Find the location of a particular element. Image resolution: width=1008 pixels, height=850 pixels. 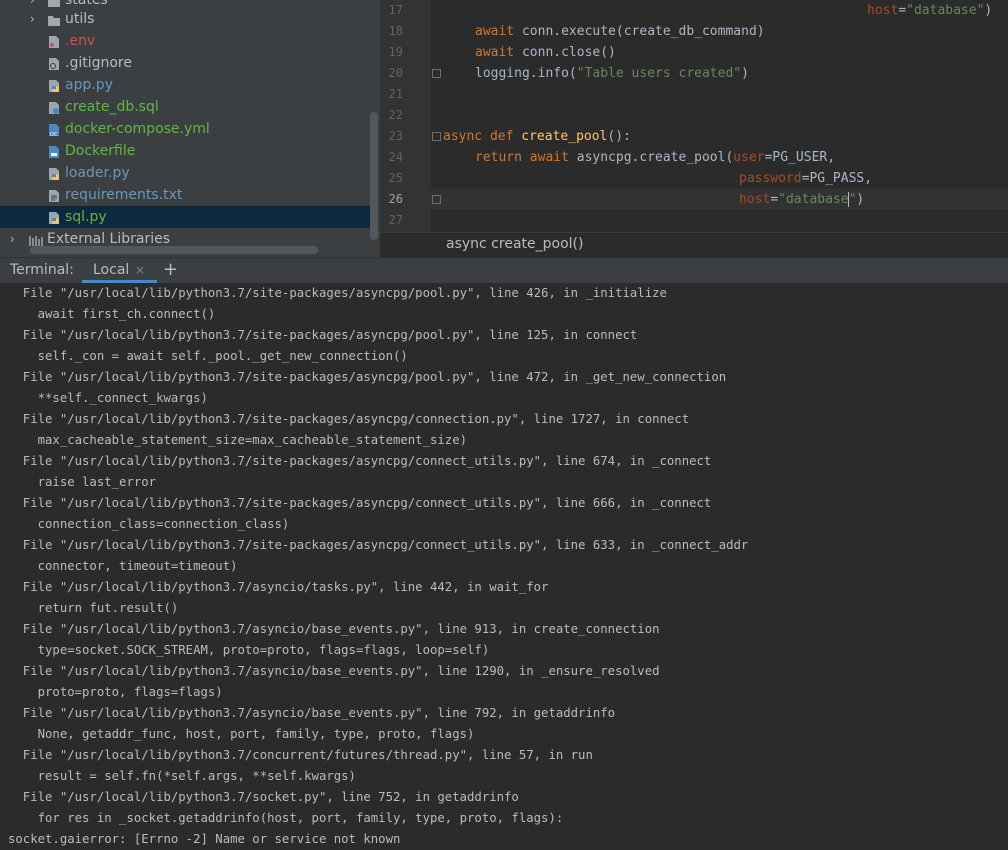

terminal-line: connector, timeout=timeout) is located at coordinates (123, 566).